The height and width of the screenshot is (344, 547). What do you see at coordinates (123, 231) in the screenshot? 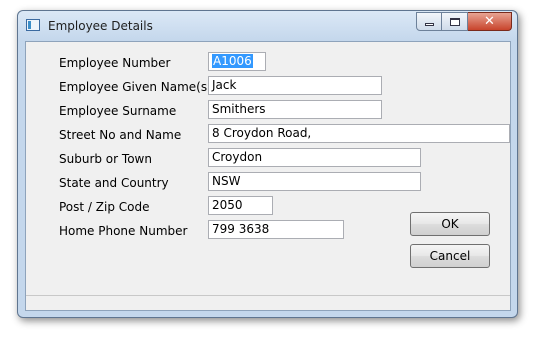
I see `home-phone-label: Home Phone Number` at bounding box center [123, 231].